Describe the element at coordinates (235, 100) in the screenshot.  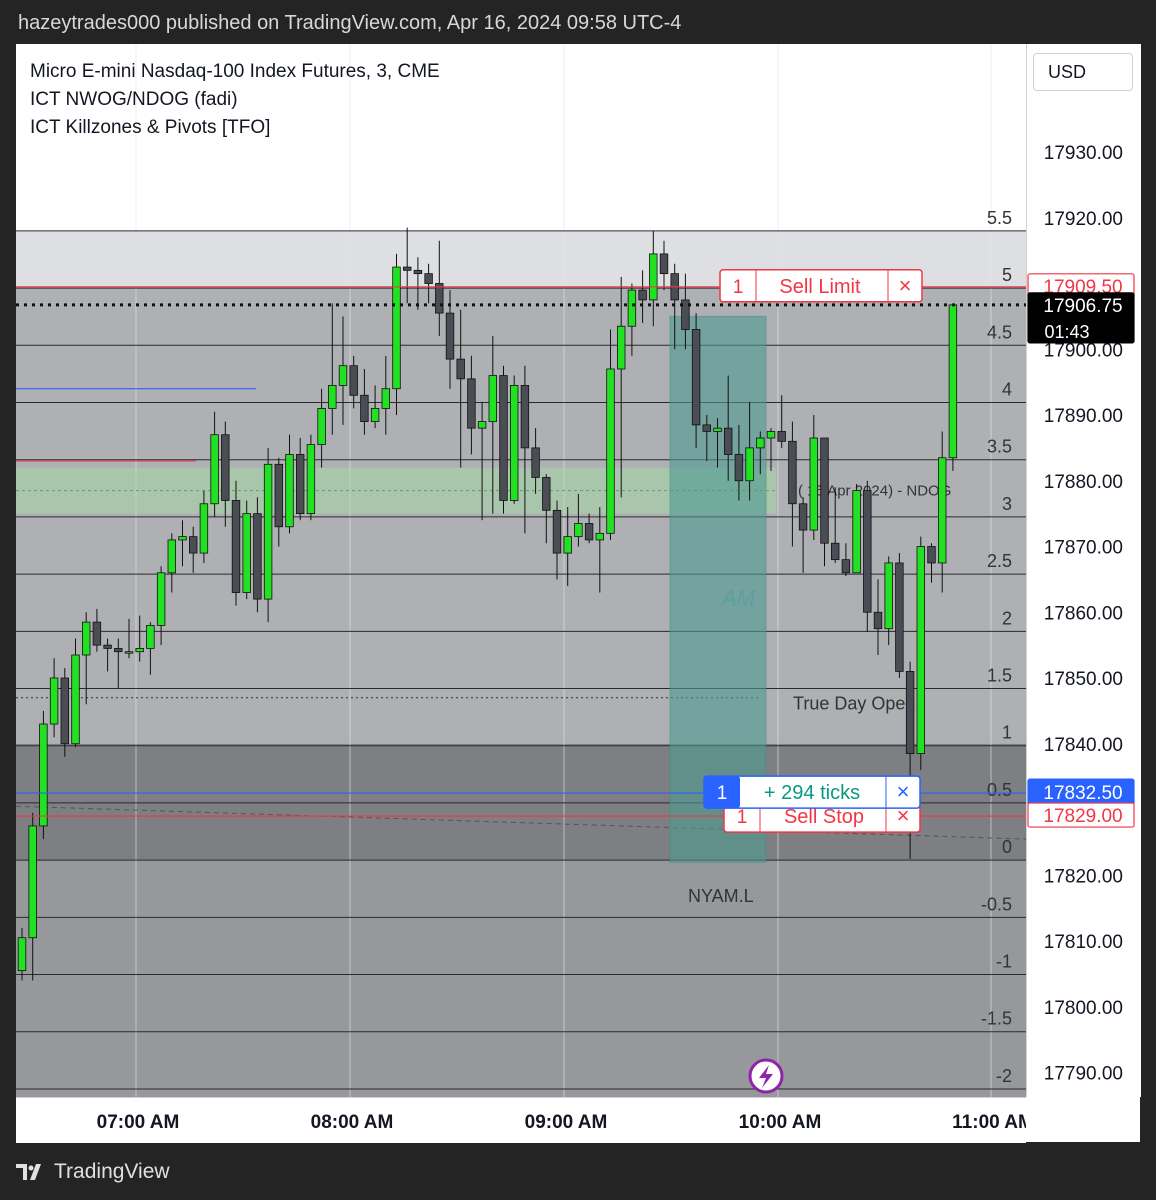
I see `indicator-nwog-ndog: ICT NWOG/NDOG (fadi)` at that location.